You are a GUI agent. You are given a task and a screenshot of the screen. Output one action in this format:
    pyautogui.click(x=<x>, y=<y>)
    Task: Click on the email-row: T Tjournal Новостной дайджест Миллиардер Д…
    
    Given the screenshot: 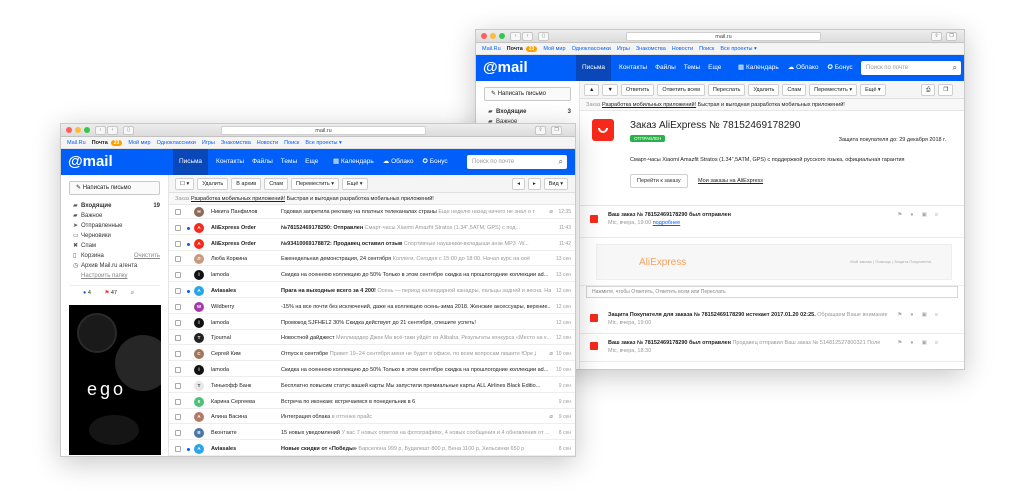 What is the action you would take?
    pyautogui.click(x=372, y=338)
    